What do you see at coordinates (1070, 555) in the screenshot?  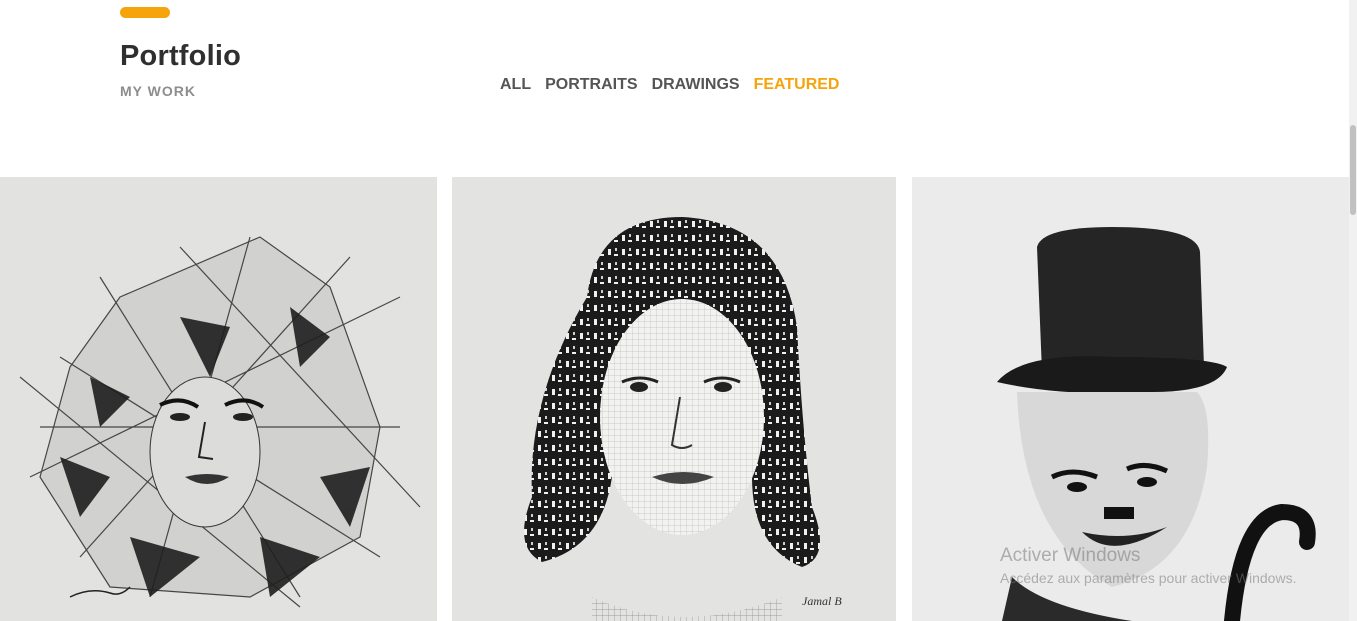 I see `watermark-title: Activer Windows` at bounding box center [1070, 555].